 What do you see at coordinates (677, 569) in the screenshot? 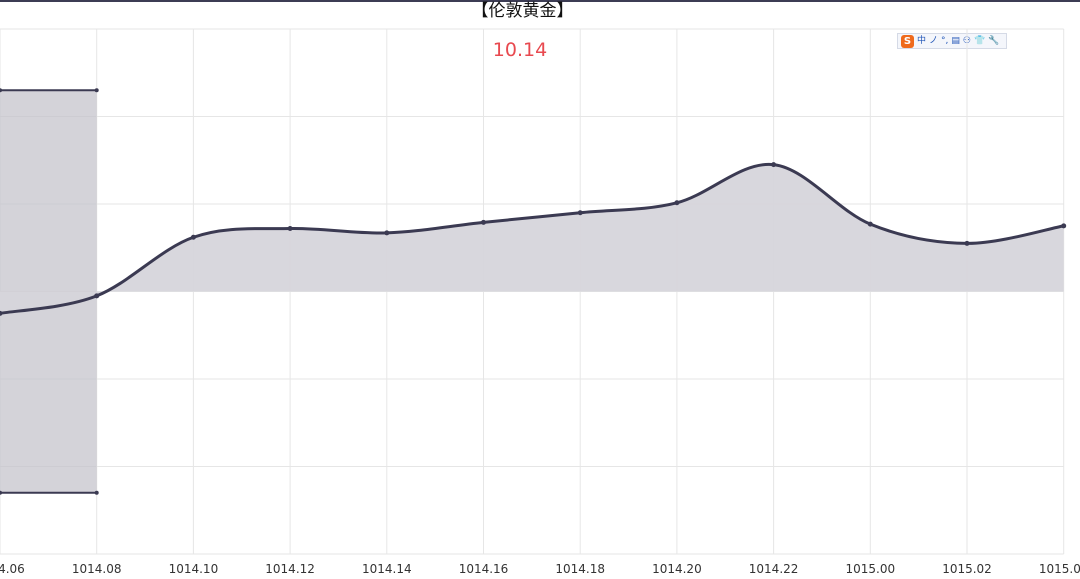
I see `x-tick-label: 1014.20` at bounding box center [677, 569].